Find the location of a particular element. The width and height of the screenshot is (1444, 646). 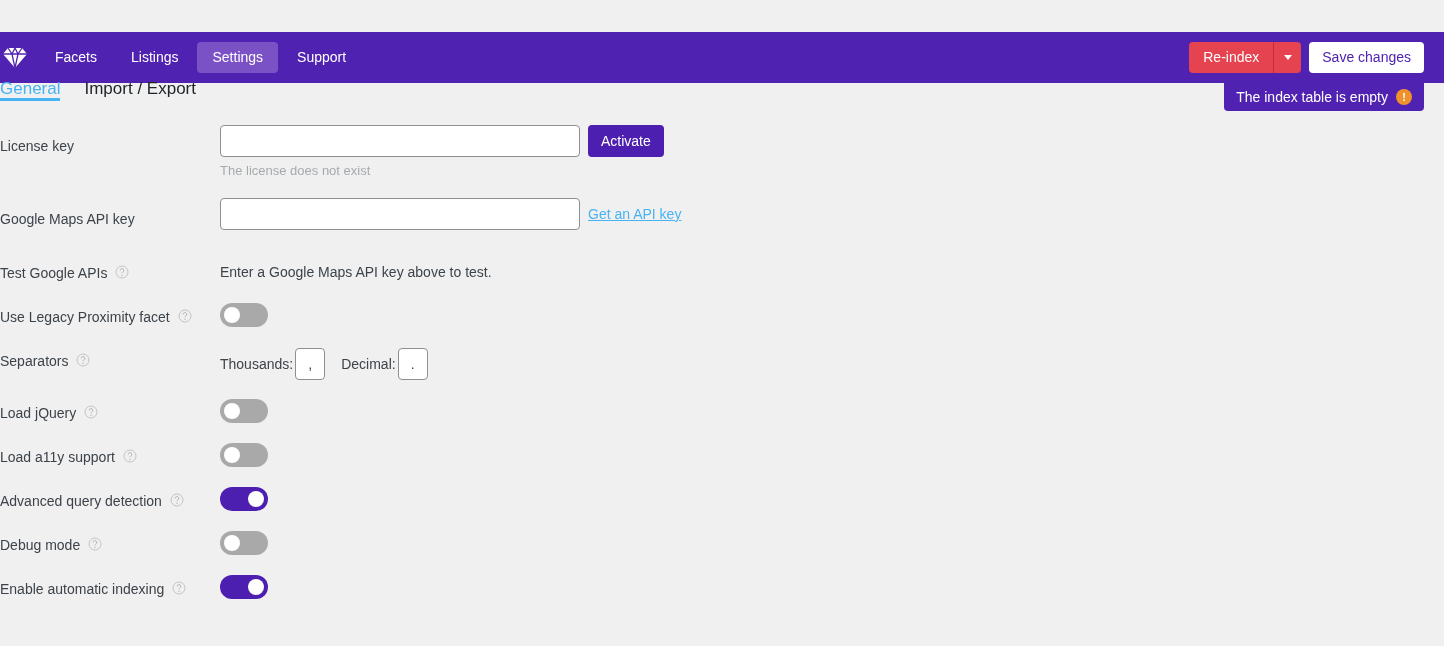

setting-label: Separators is located at coordinates (34, 361).